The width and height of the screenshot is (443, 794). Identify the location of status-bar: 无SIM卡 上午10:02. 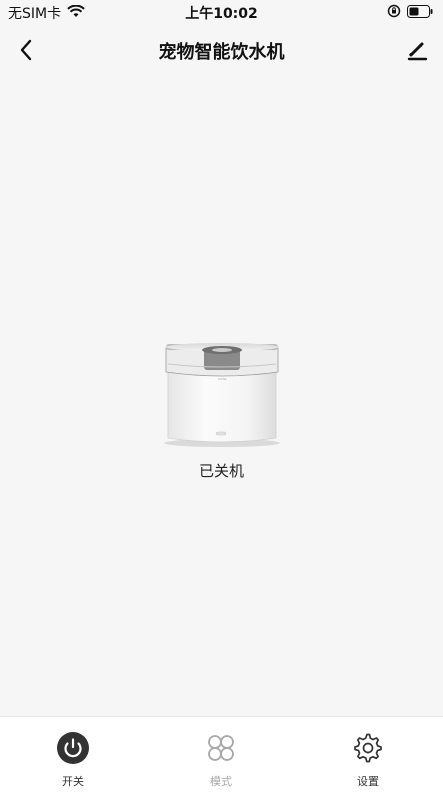
(221, 12).